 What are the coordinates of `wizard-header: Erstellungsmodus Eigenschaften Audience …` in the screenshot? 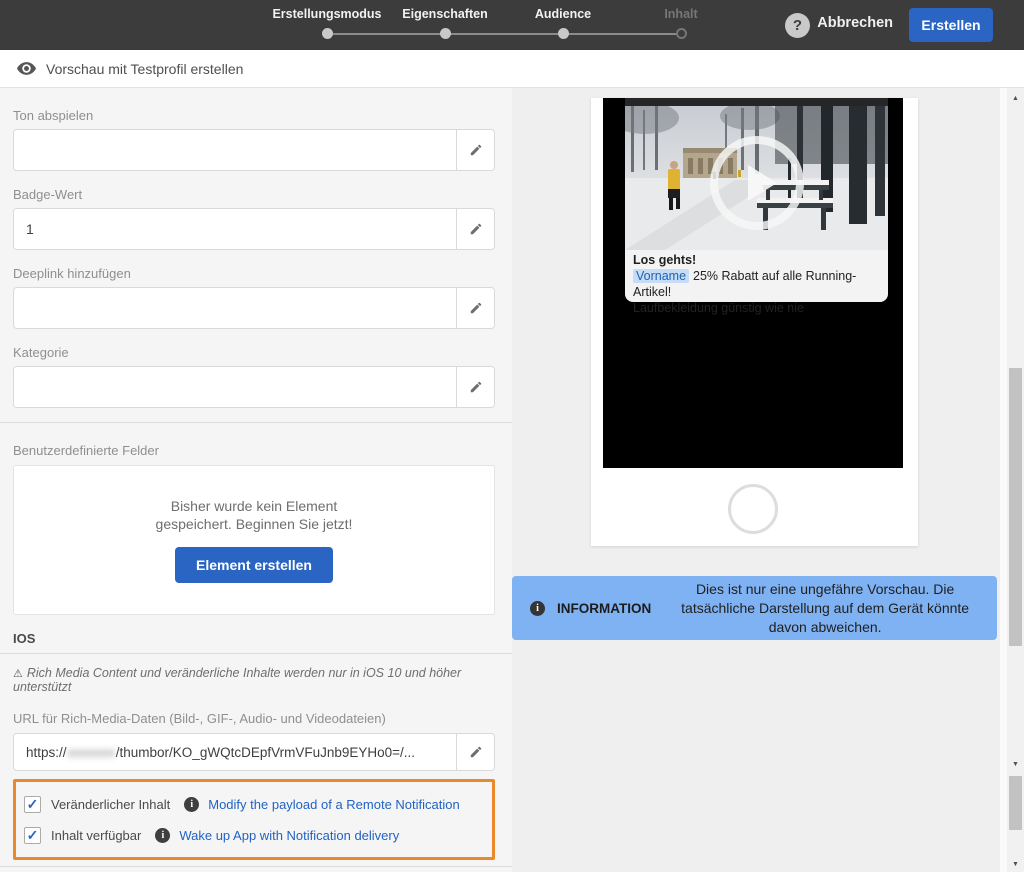 It's located at (512, 25).